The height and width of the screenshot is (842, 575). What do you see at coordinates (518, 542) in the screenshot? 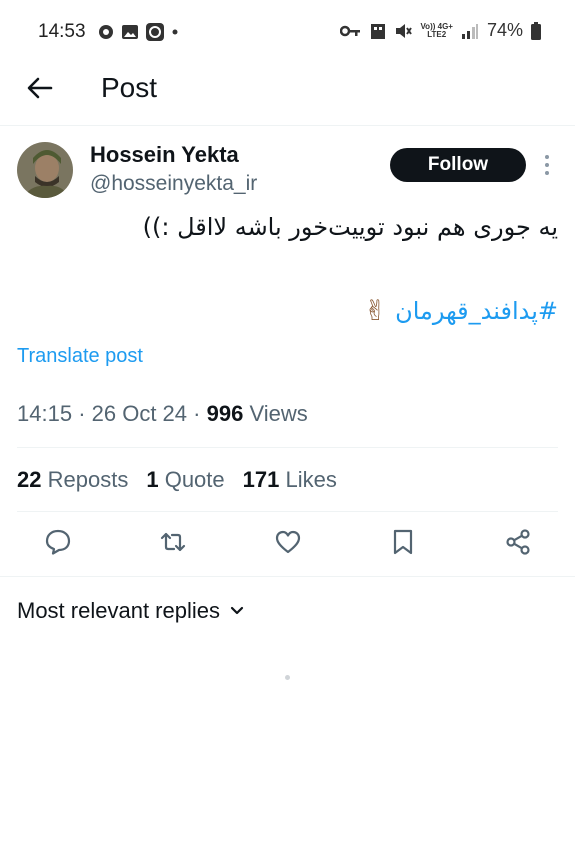
I see `share-icon` at bounding box center [518, 542].